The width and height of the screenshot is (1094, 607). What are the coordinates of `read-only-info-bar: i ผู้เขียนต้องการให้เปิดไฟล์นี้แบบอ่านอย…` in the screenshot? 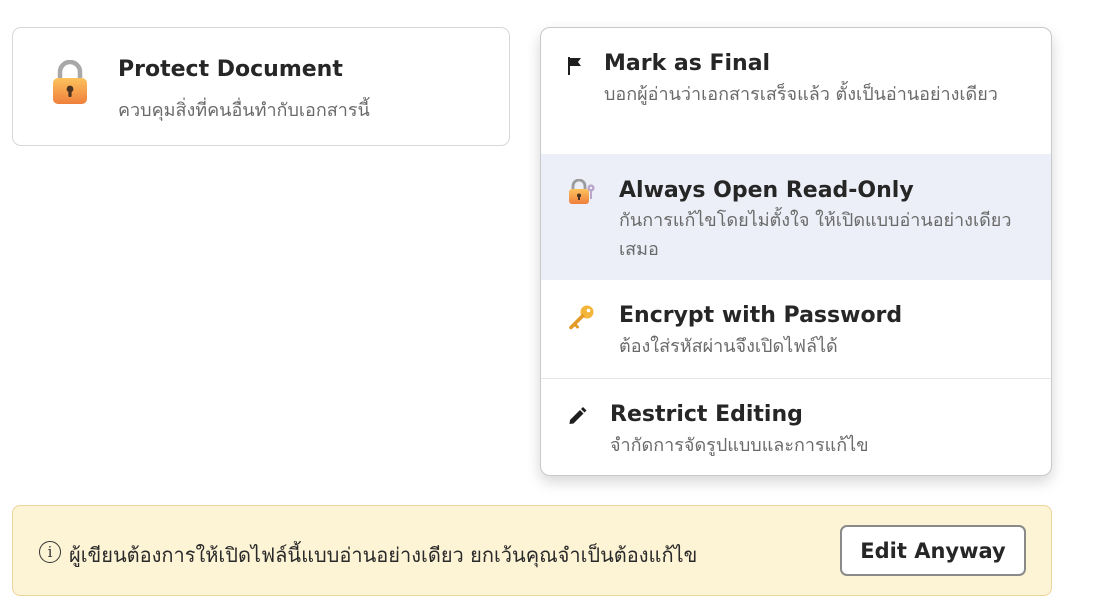 It's located at (532, 550).